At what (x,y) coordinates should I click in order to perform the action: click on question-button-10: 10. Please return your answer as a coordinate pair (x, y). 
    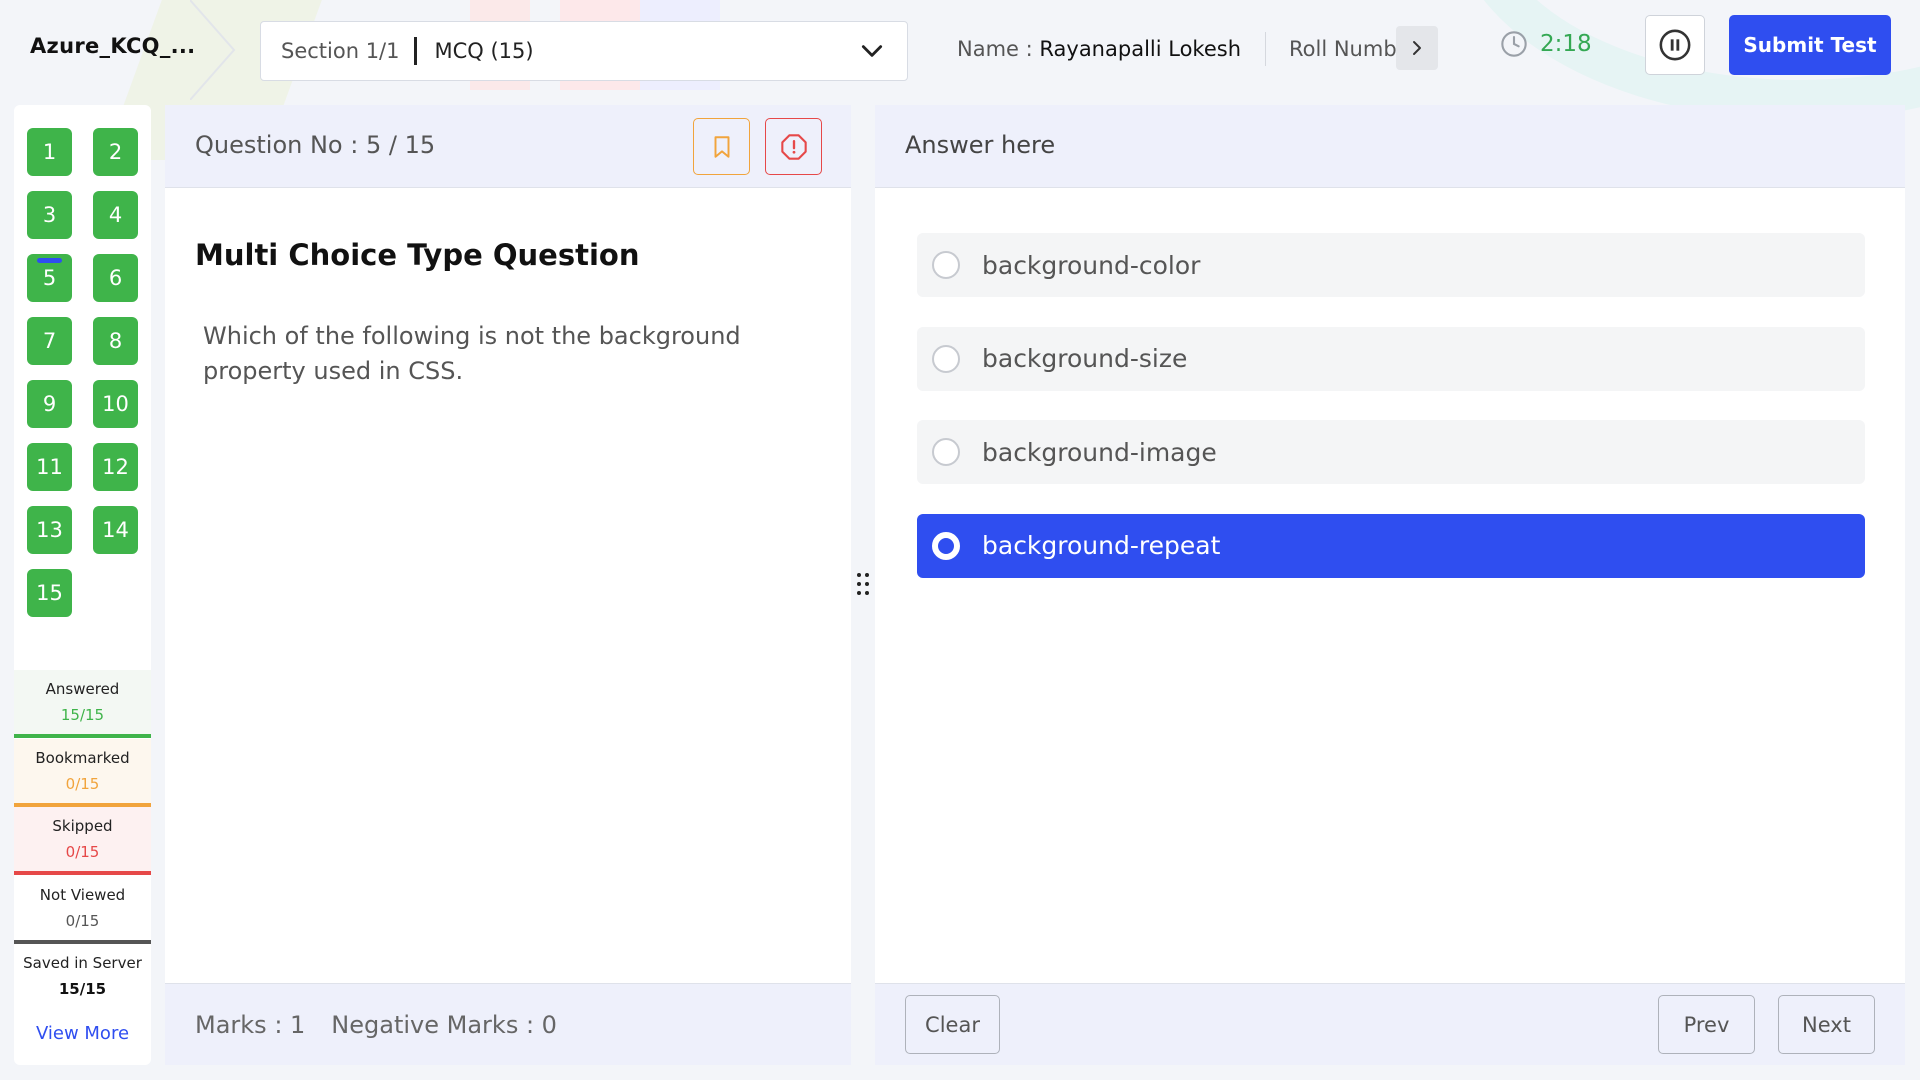
    Looking at the image, I should click on (115, 404).